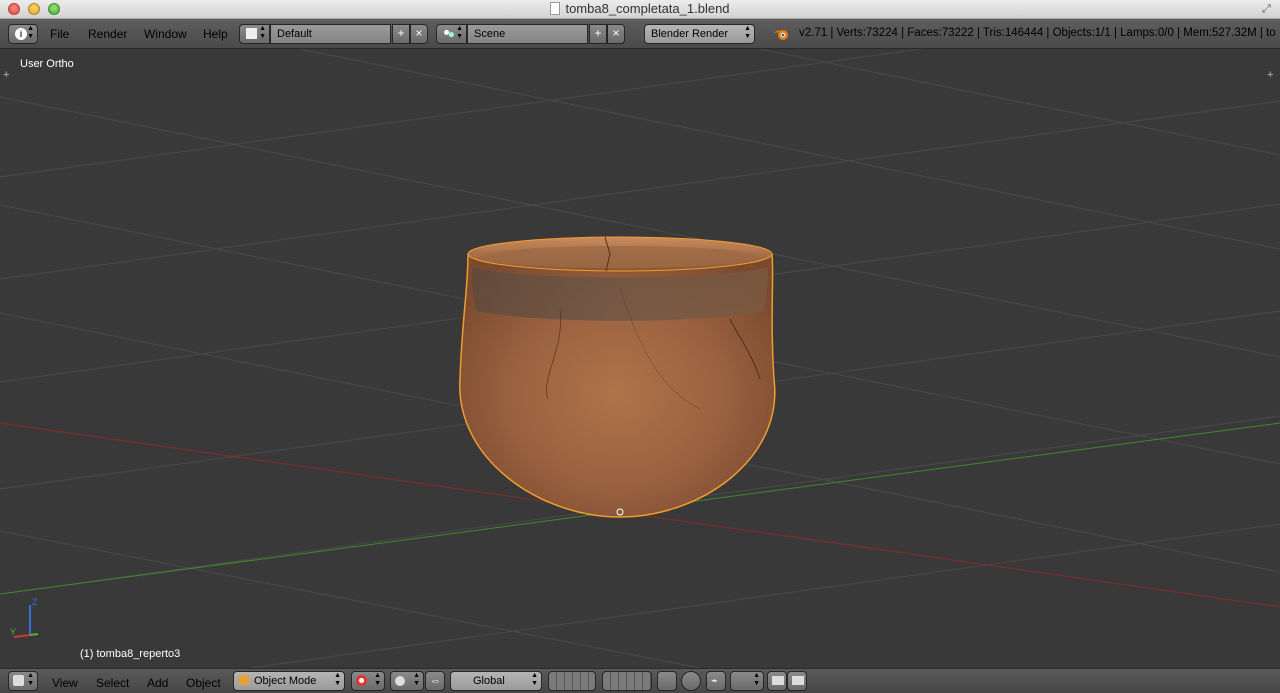 The image size is (1280, 693). I want to click on snap-icon: ⌁, so click(714, 681).